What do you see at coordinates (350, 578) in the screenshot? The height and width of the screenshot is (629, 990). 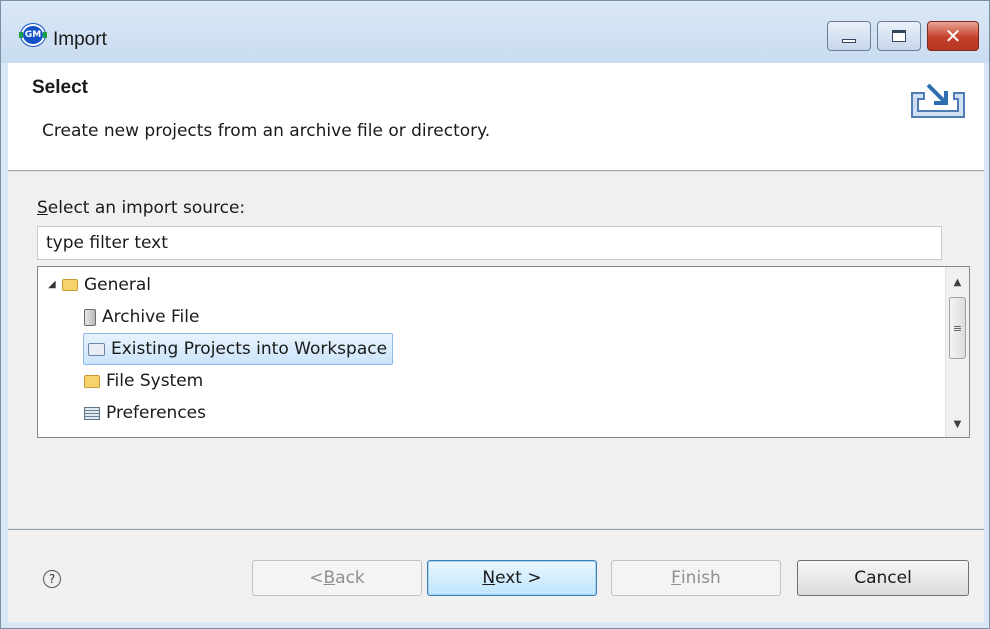 I see `back-button-label: ack` at bounding box center [350, 578].